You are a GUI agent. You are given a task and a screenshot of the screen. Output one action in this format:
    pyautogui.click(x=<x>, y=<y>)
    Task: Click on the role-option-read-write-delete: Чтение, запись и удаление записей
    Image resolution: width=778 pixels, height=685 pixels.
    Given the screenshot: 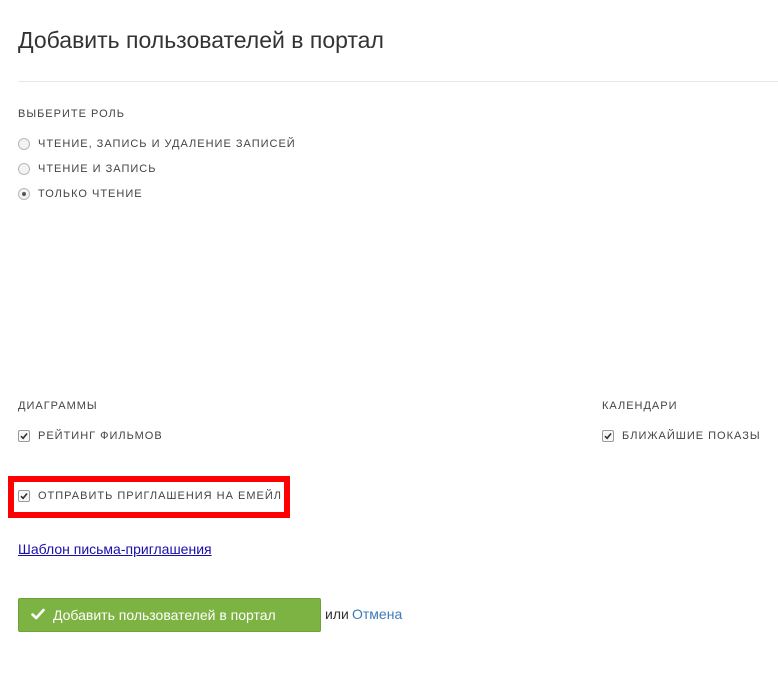 What is the action you would take?
    pyautogui.click(x=157, y=144)
    